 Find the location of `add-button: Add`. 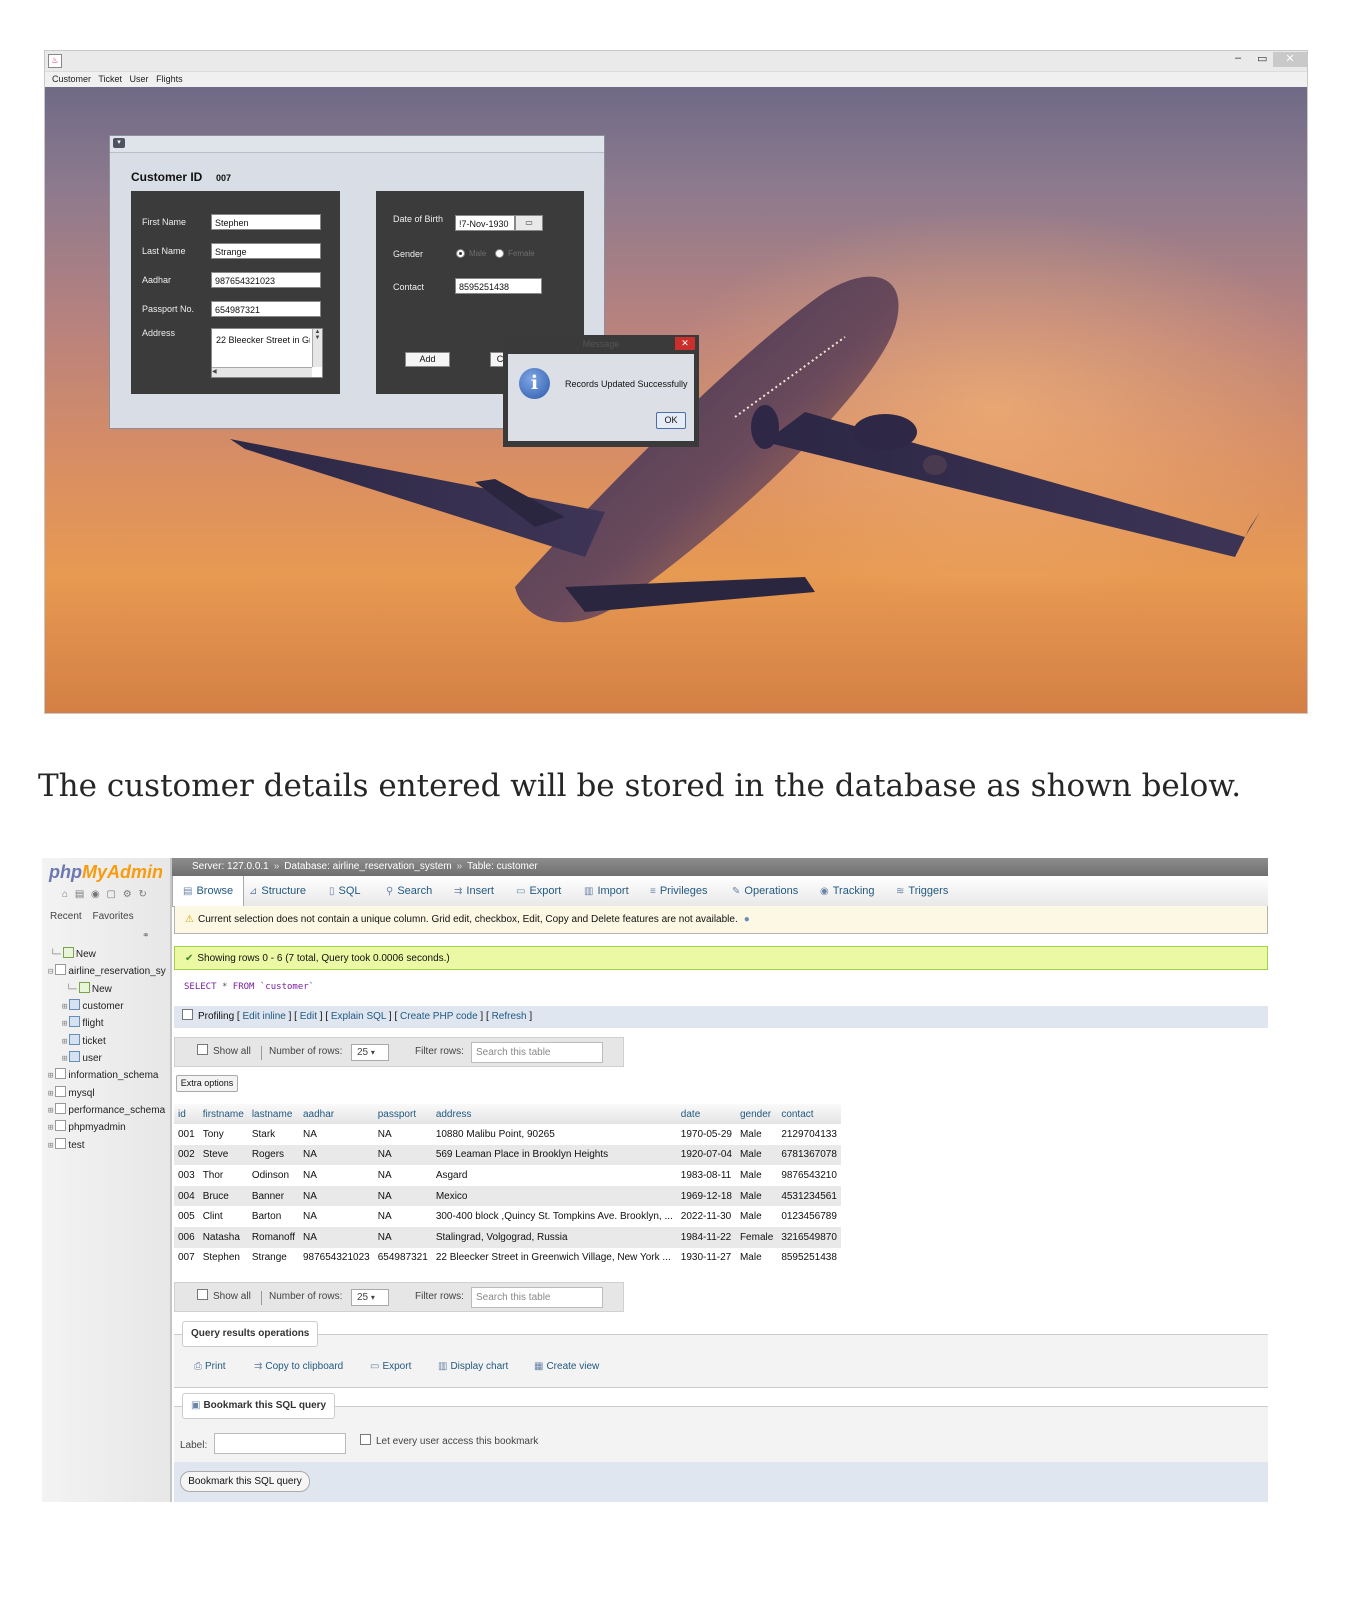

add-button: Add is located at coordinates (427, 359).